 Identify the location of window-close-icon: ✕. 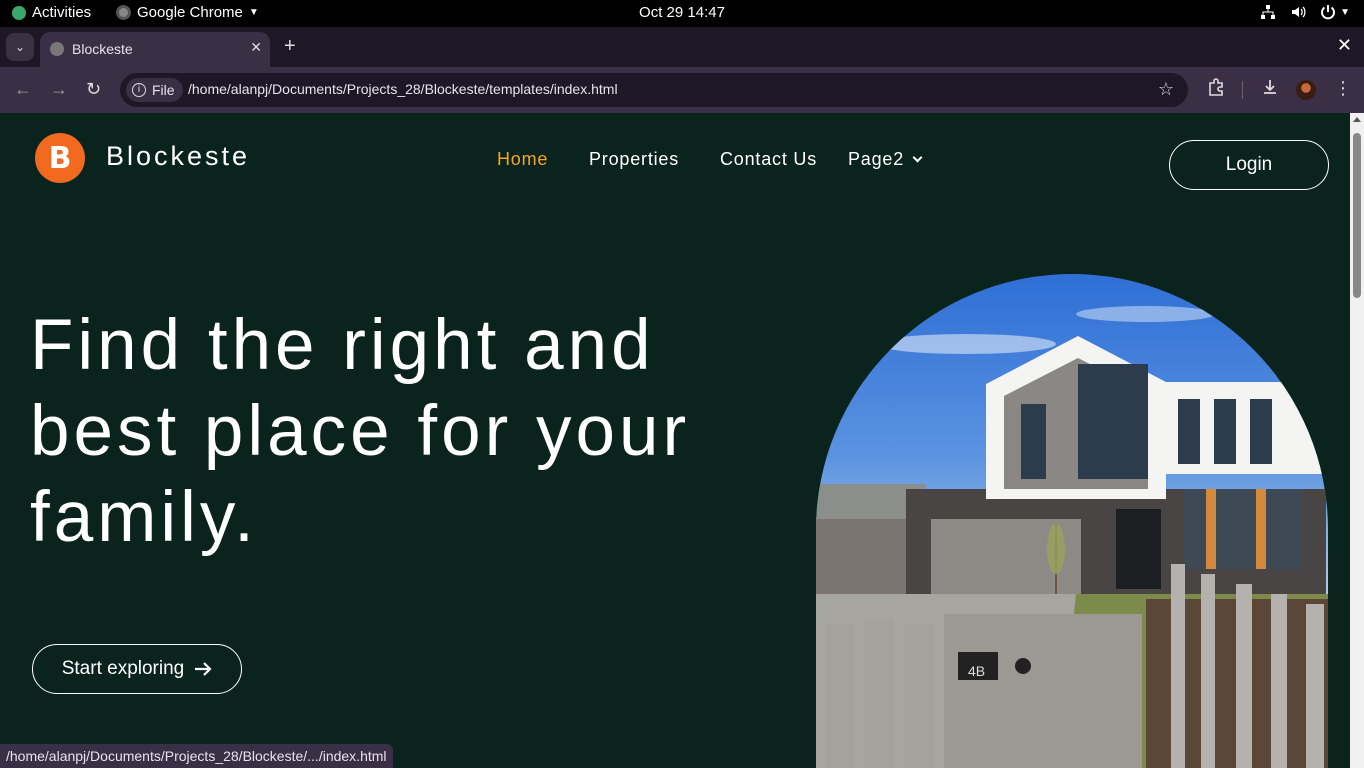
(1344, 45).